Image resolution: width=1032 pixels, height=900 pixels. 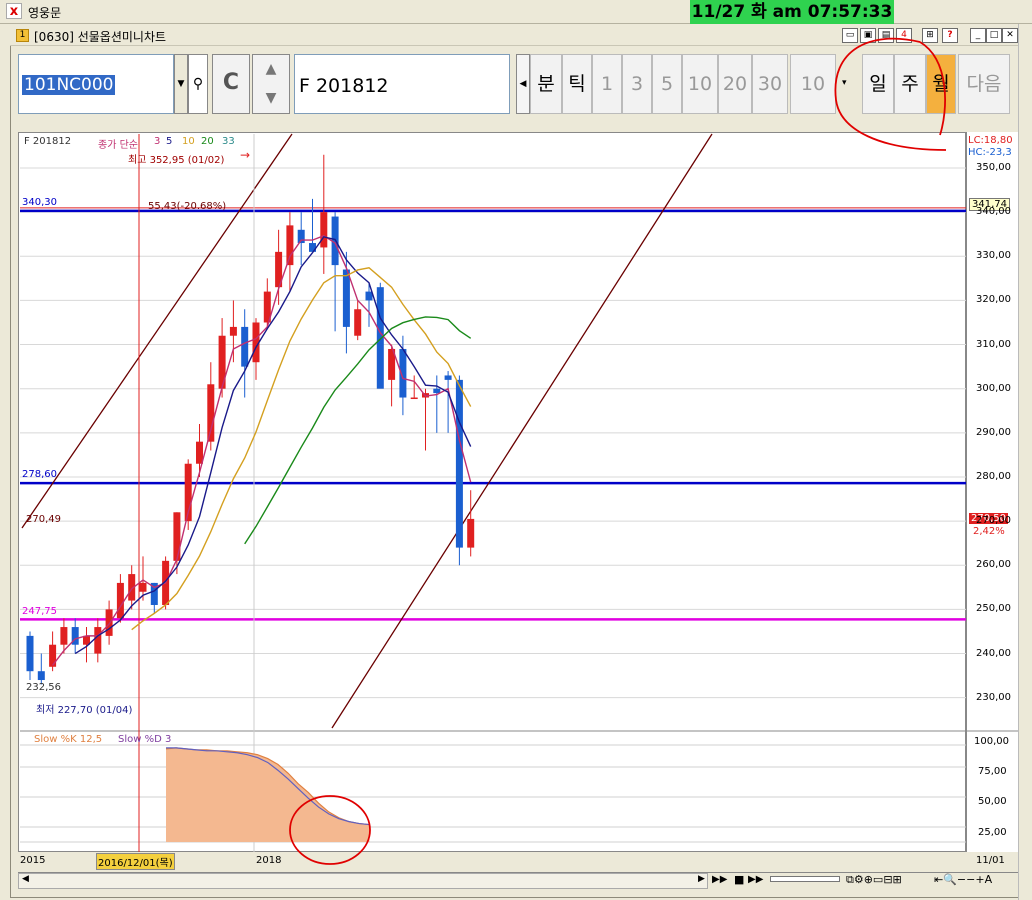 What do you see at coordinates (43, 687) in the screenshot?
I see `price-label-232: 232,56` at bounding box center [43, 687].